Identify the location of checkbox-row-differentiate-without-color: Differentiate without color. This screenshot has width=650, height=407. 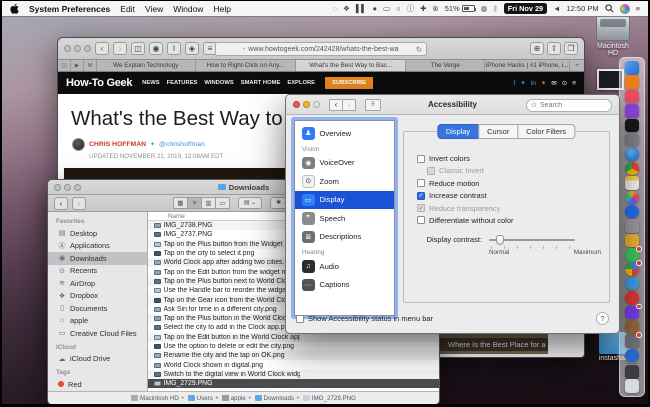
(465, 220).